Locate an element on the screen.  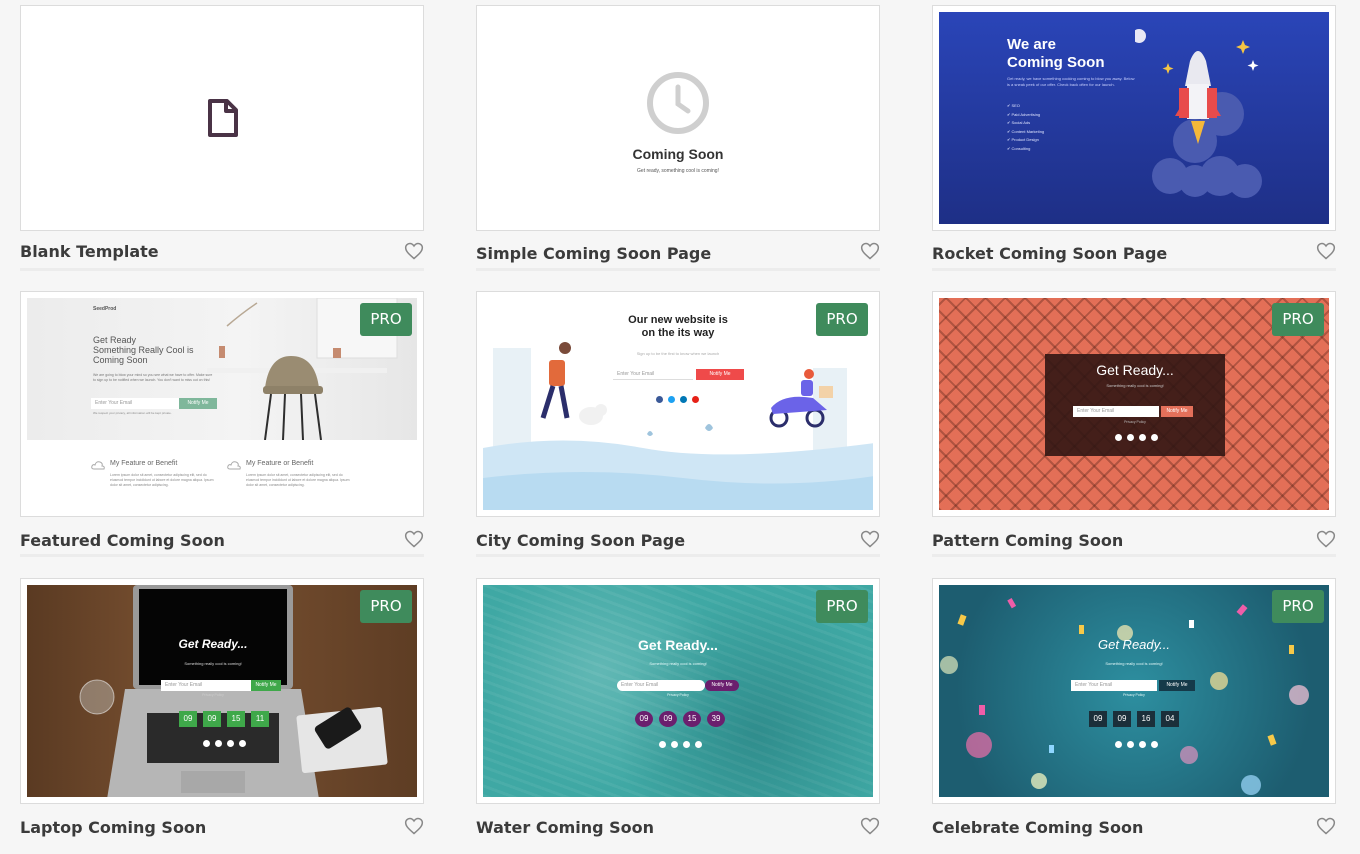
feature-title: My Feature or Benefit is located at coordinates (280, 463).